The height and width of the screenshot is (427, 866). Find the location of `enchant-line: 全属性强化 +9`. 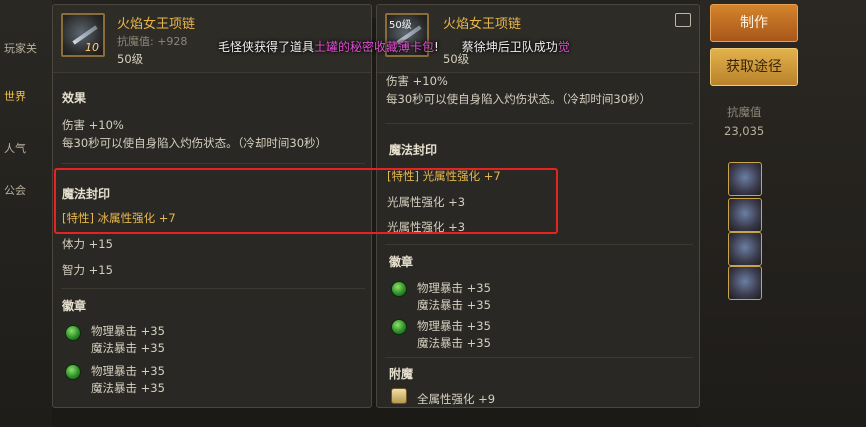

enchant-line: 全属性强化 +9 is located at coordinates (456, 399).